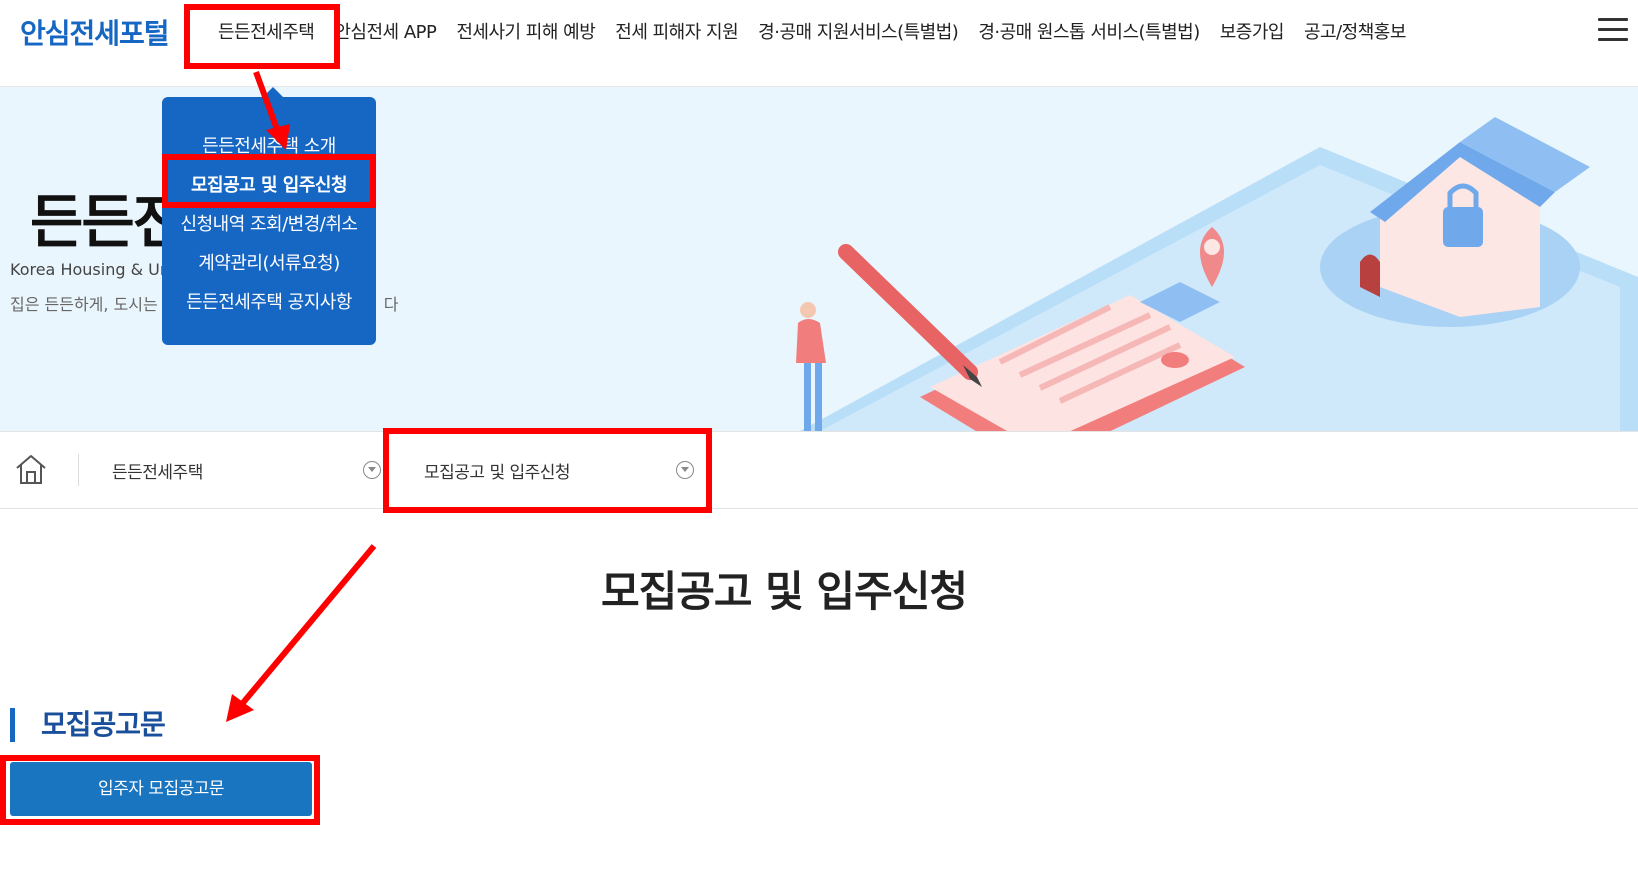  I want to click on nav-item-auction-support: 경·공매 지원서비스(특별법), so click(858, 31).